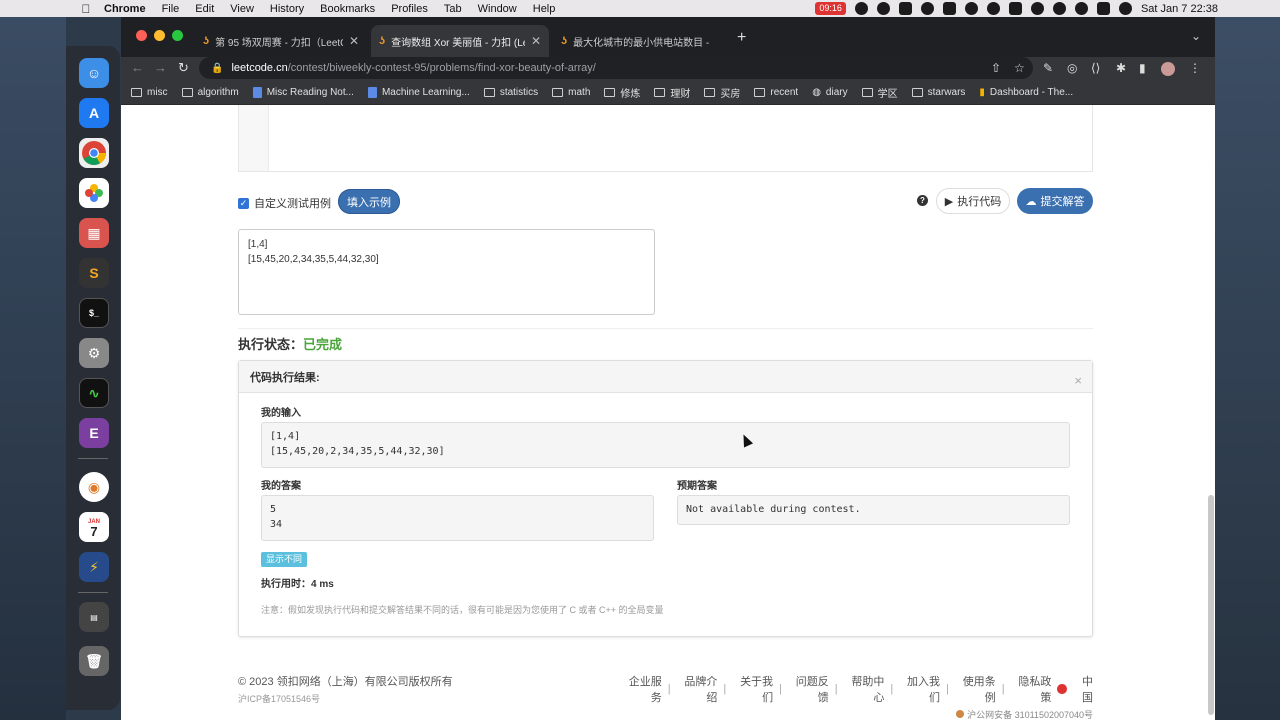 The height and width of the screenshot is (720, 1280). Describe the element at coordinates (160, 67) in the screenshot. I see `forward-arrow-icon: →` at that location.